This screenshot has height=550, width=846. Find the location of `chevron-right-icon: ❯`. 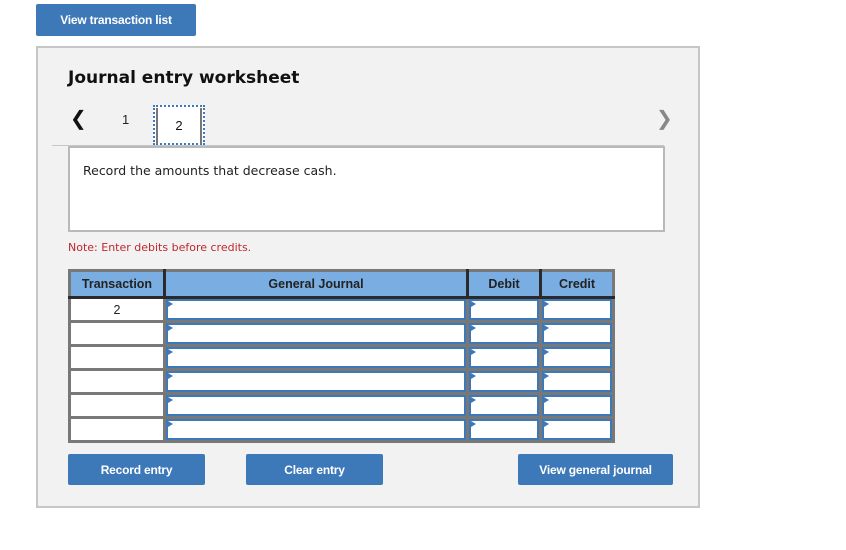

chevron-right-icon: ❯ is located at coordinates (664, 118).